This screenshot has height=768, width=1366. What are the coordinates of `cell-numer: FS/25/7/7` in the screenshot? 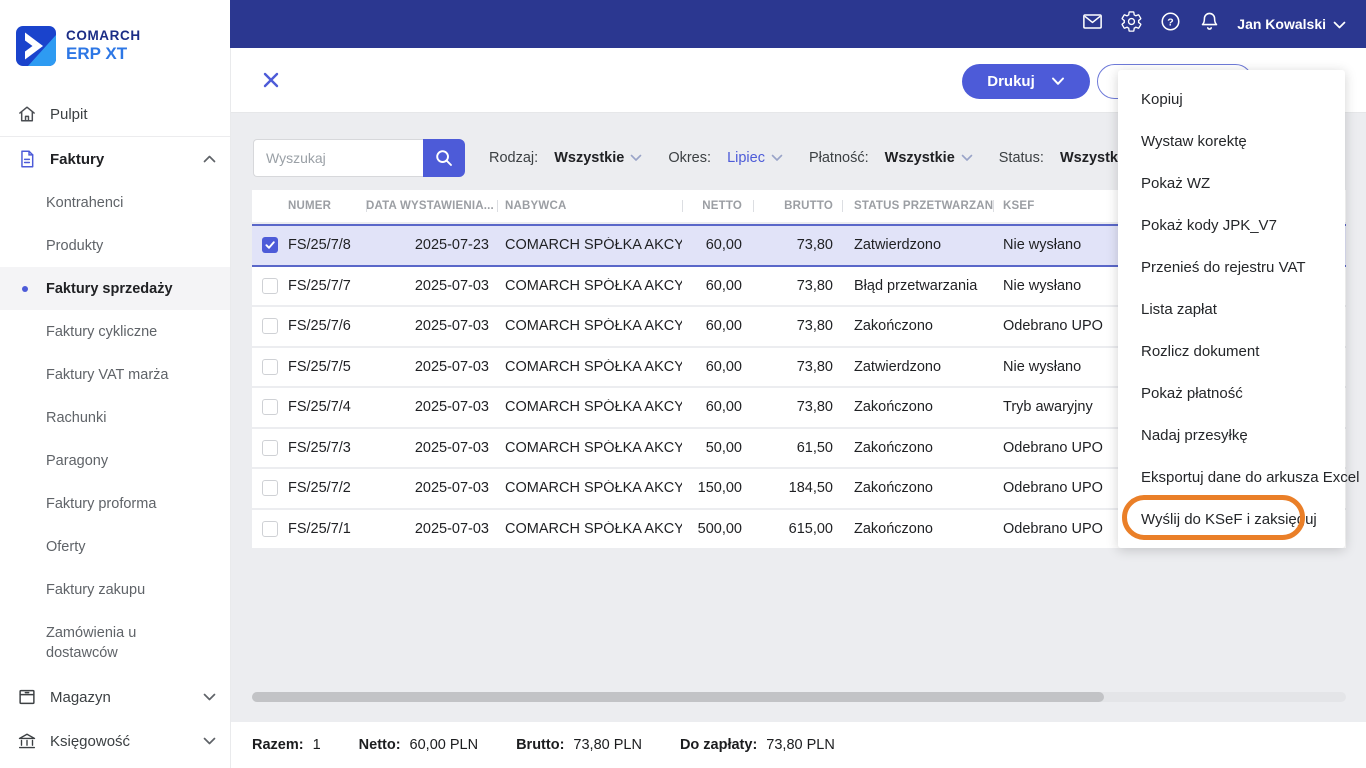 It's located at (319, 285).